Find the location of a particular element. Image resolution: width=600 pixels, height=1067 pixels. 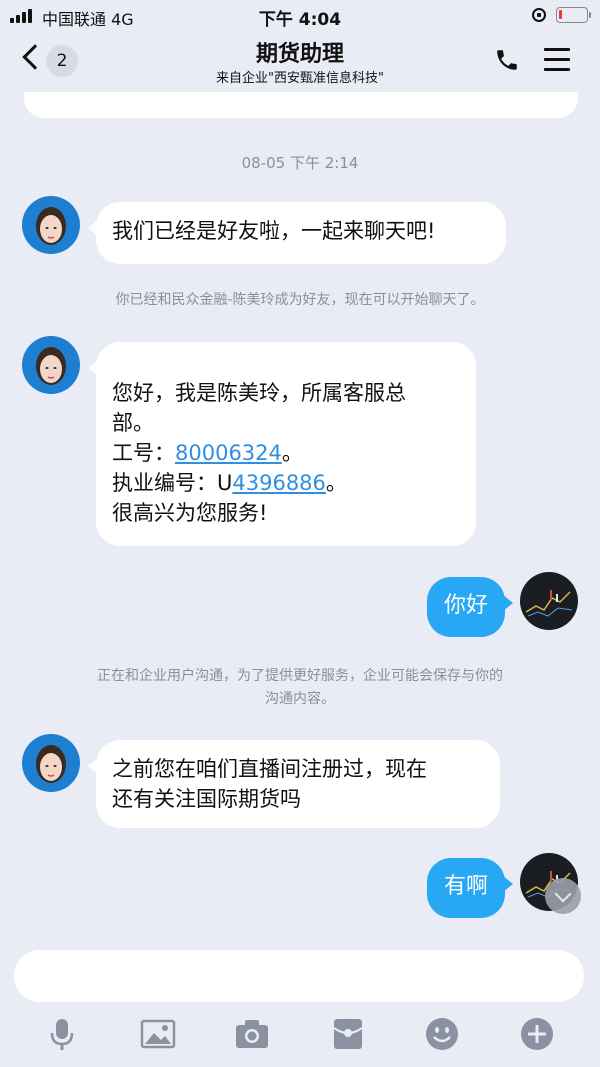

license-number-link: 4396886 is located at coordinates (279, 483).